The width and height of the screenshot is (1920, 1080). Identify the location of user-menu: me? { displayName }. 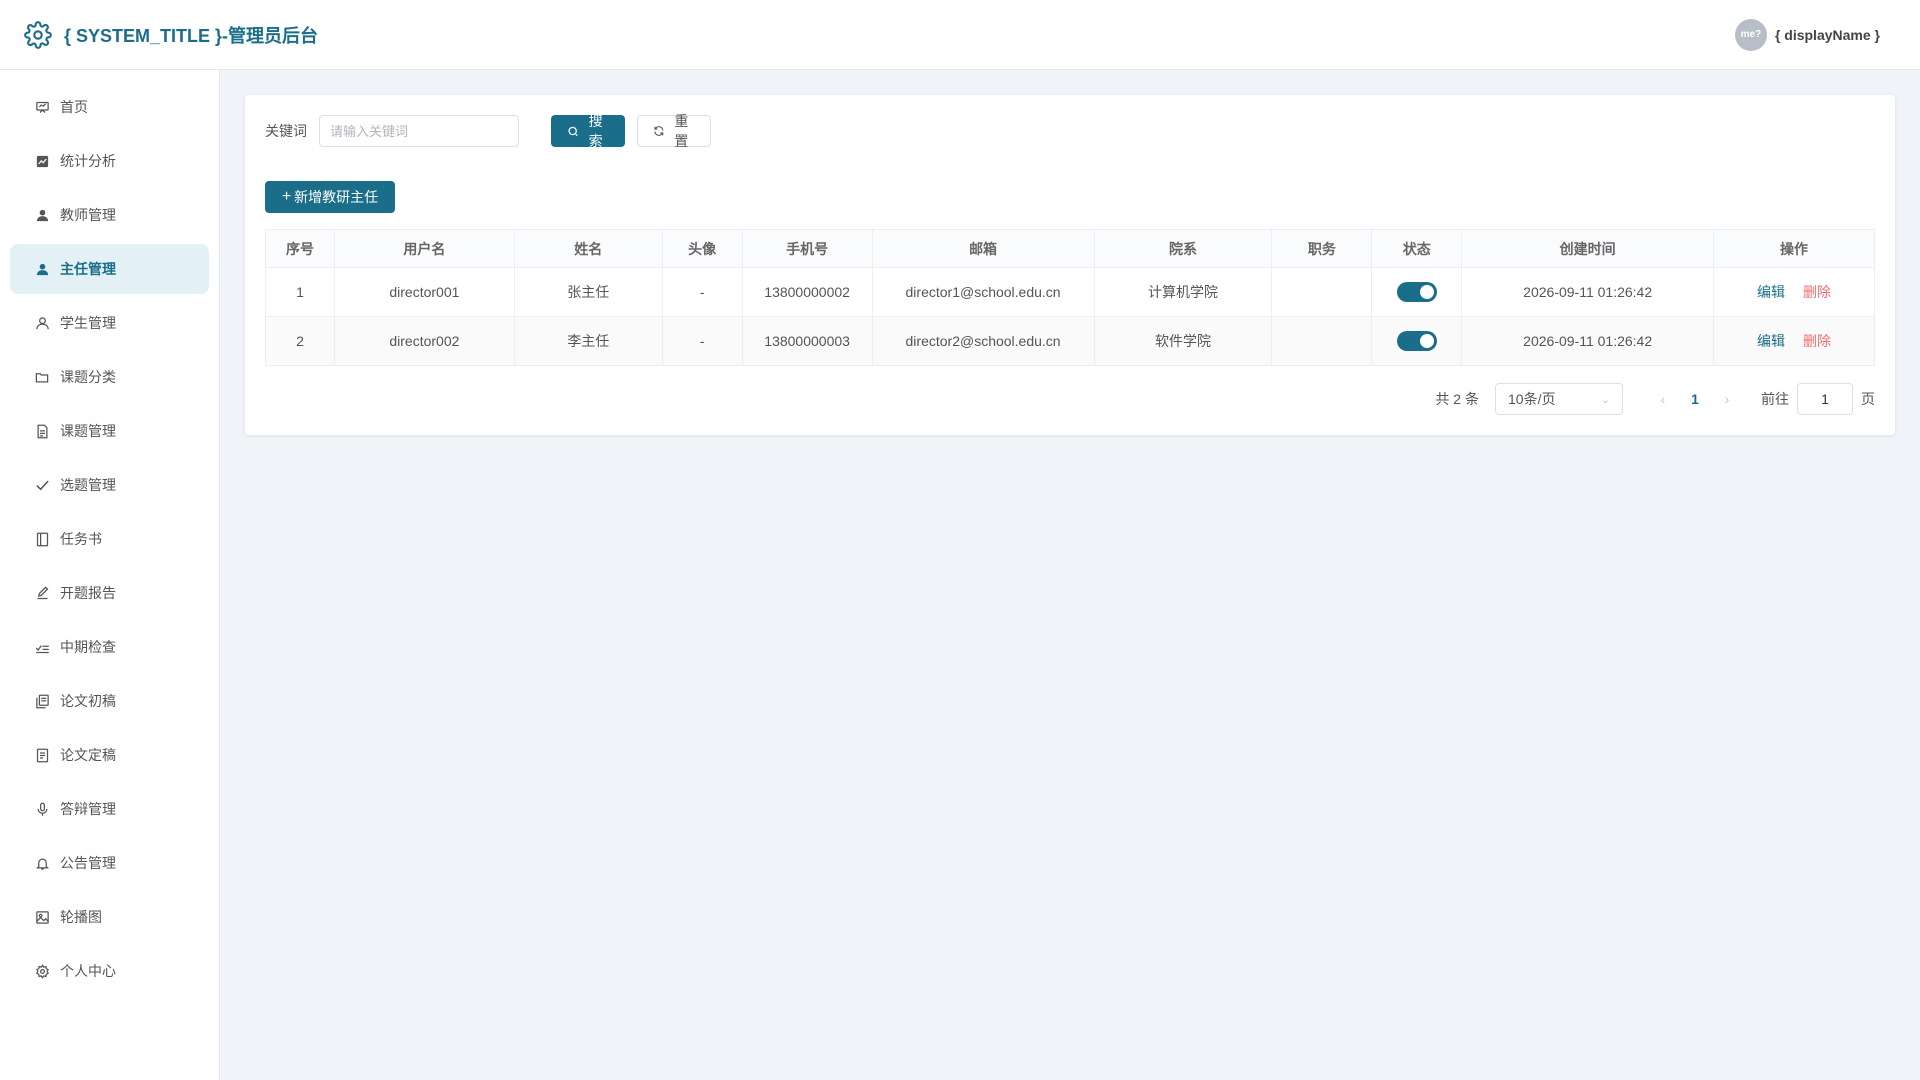
(1807, 34).